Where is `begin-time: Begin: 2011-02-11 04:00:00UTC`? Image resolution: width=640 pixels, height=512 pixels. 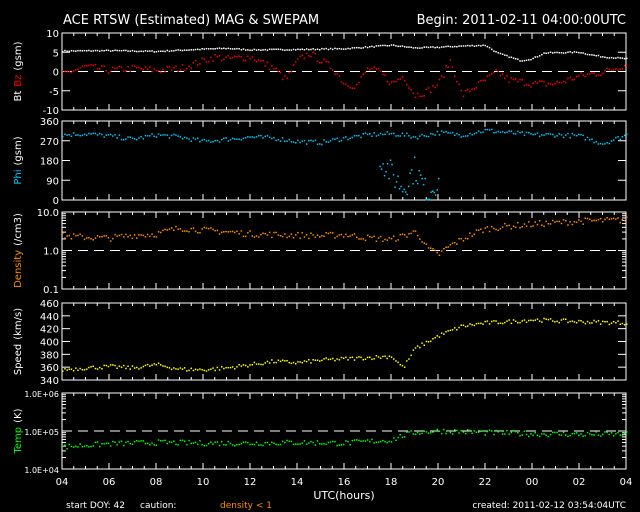
begin-time: Begin: 2011-02-11 04:00:00UTC is located at coordinates (521, 20).